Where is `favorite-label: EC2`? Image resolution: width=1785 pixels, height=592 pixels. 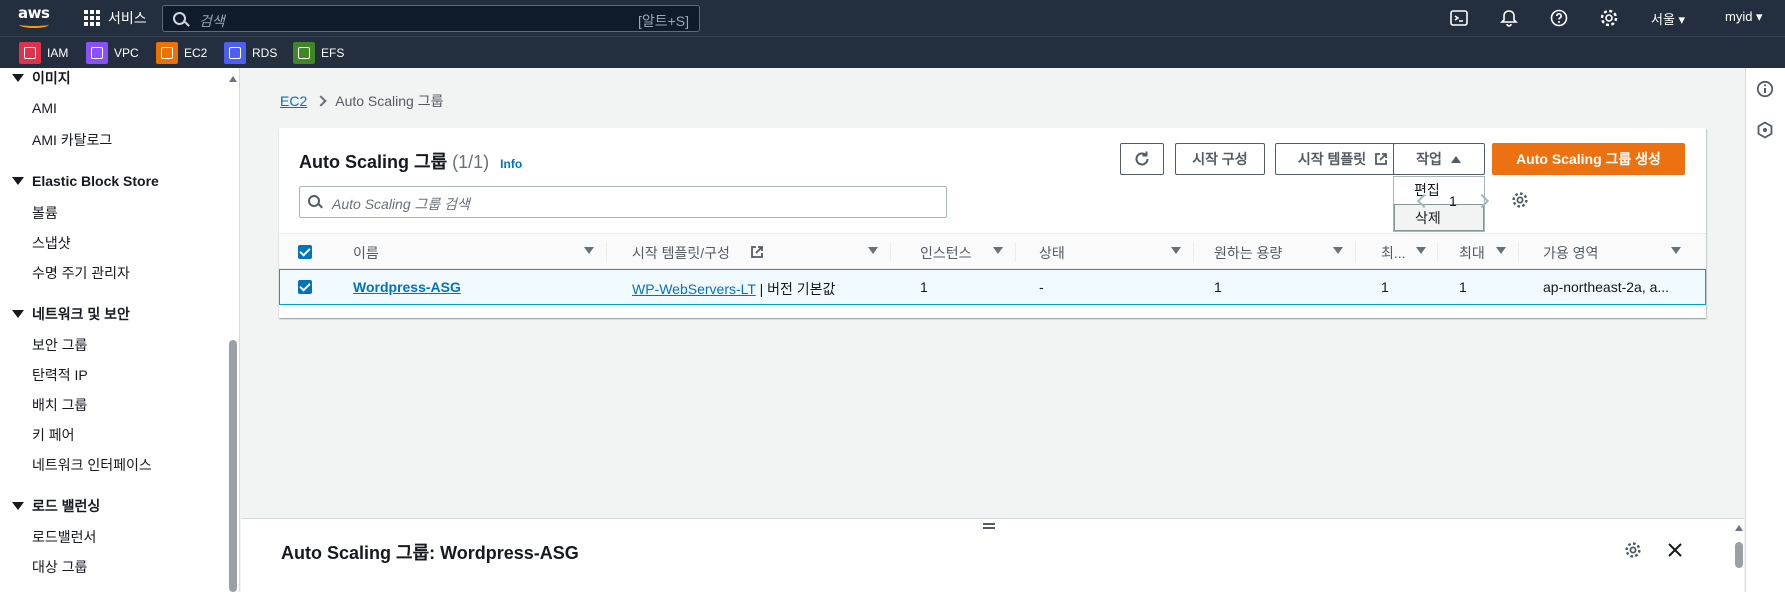
favorite-label: EC2 is located at coordinates (196, 53).